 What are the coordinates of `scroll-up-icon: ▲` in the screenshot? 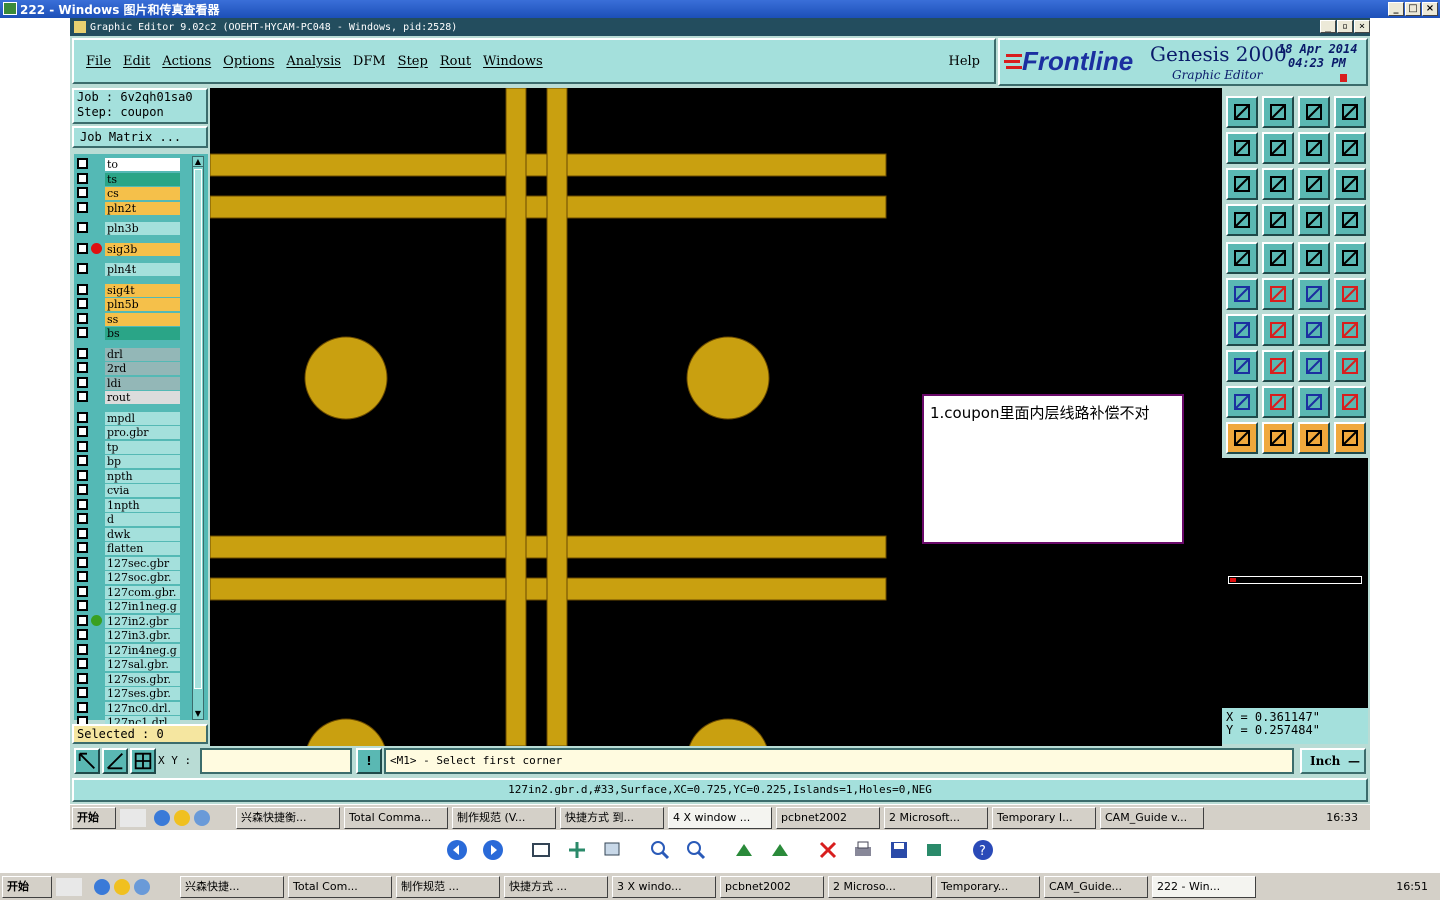 It's located at (198, 162).